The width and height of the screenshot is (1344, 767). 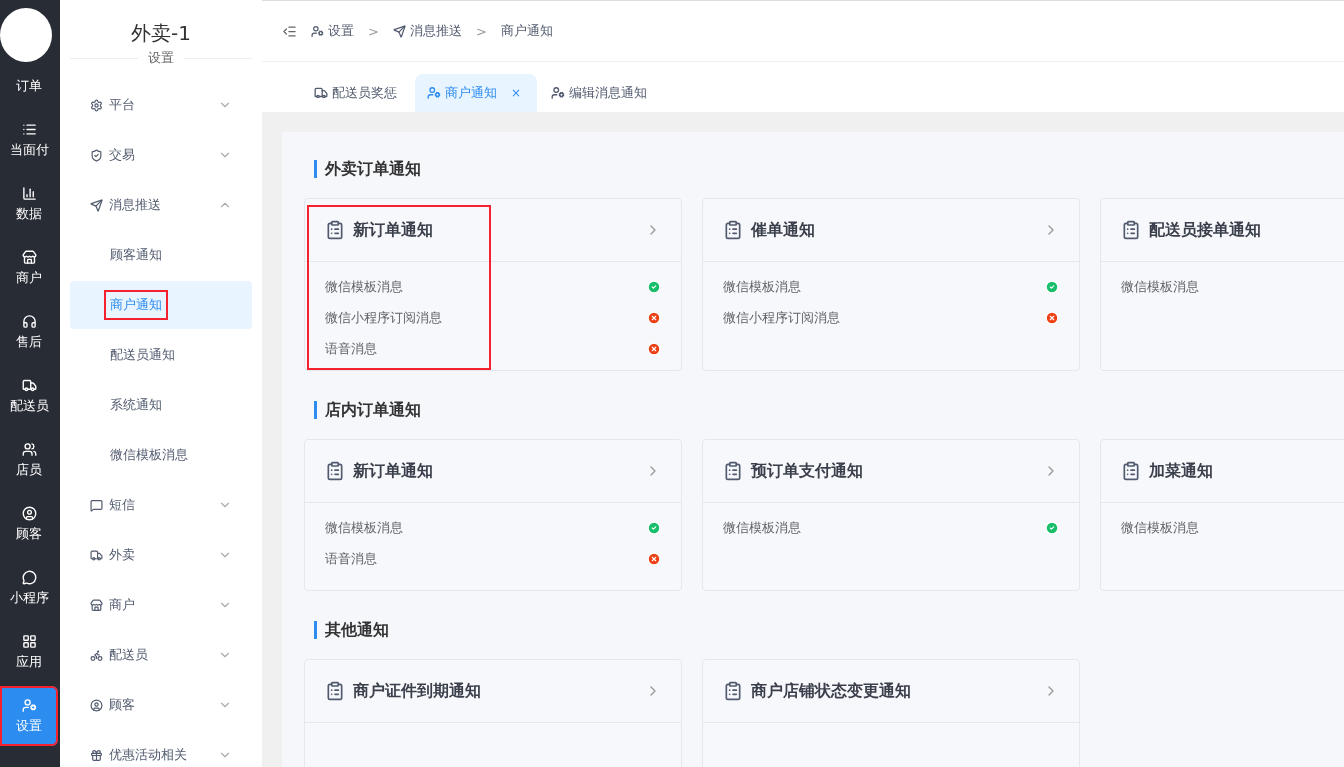 What do you see at coordinates (161, 58) in the screenshot?
I see `section-subtitle: 设置` at bounding box center [161, 58].